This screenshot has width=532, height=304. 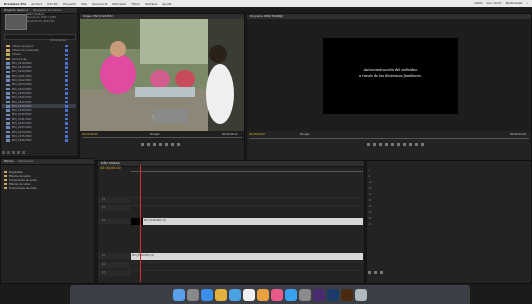 What do you see at coordinates (291, 294) in the screenshot?
I see `app-store-icon` at bounding box center [291, 294].